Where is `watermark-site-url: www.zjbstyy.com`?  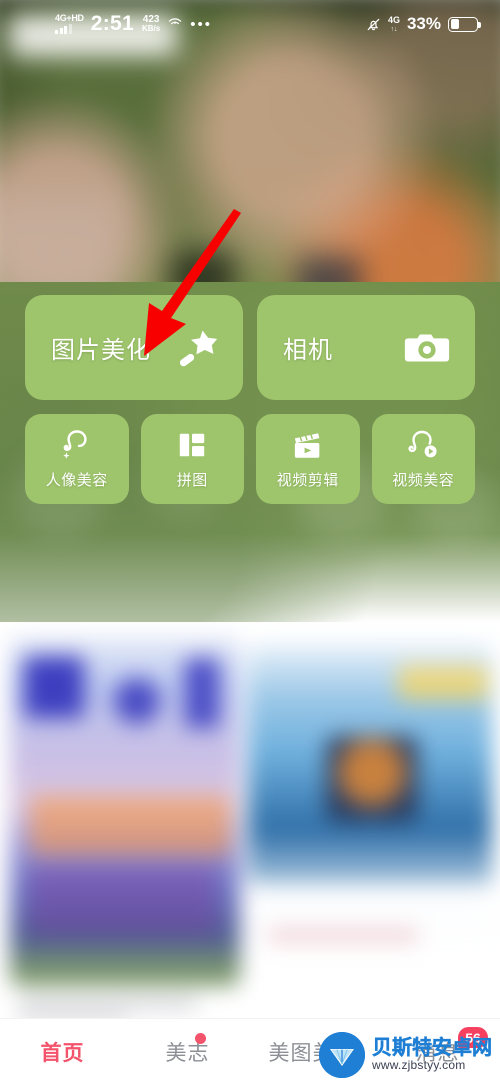
watermark-site-url: www.zjbstyy.com is located at coordinates (419, 1065).